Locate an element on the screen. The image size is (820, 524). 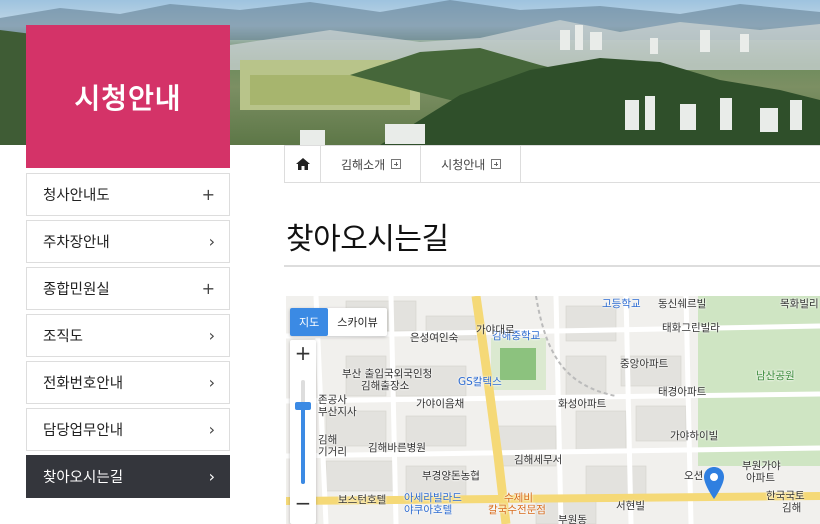
zoom-in-button: + is located at coordinates (303, 353).